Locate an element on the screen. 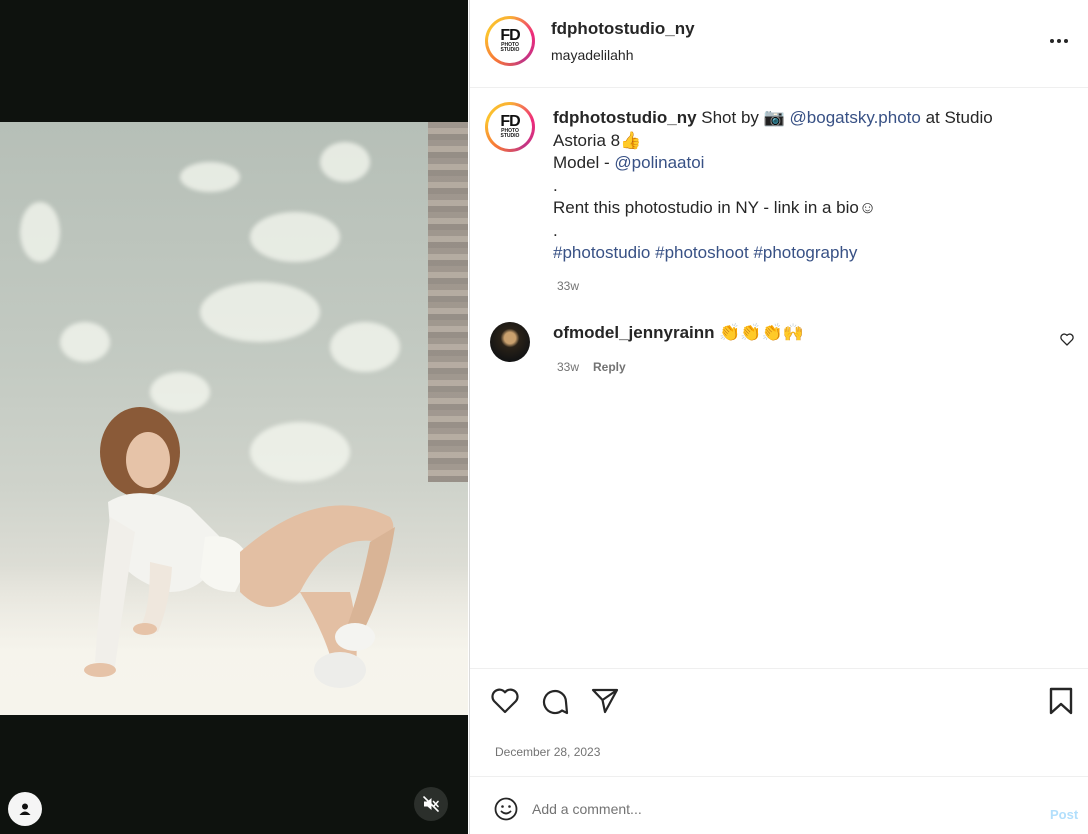  reply-button: Reply is located at coordinates (609, 367).